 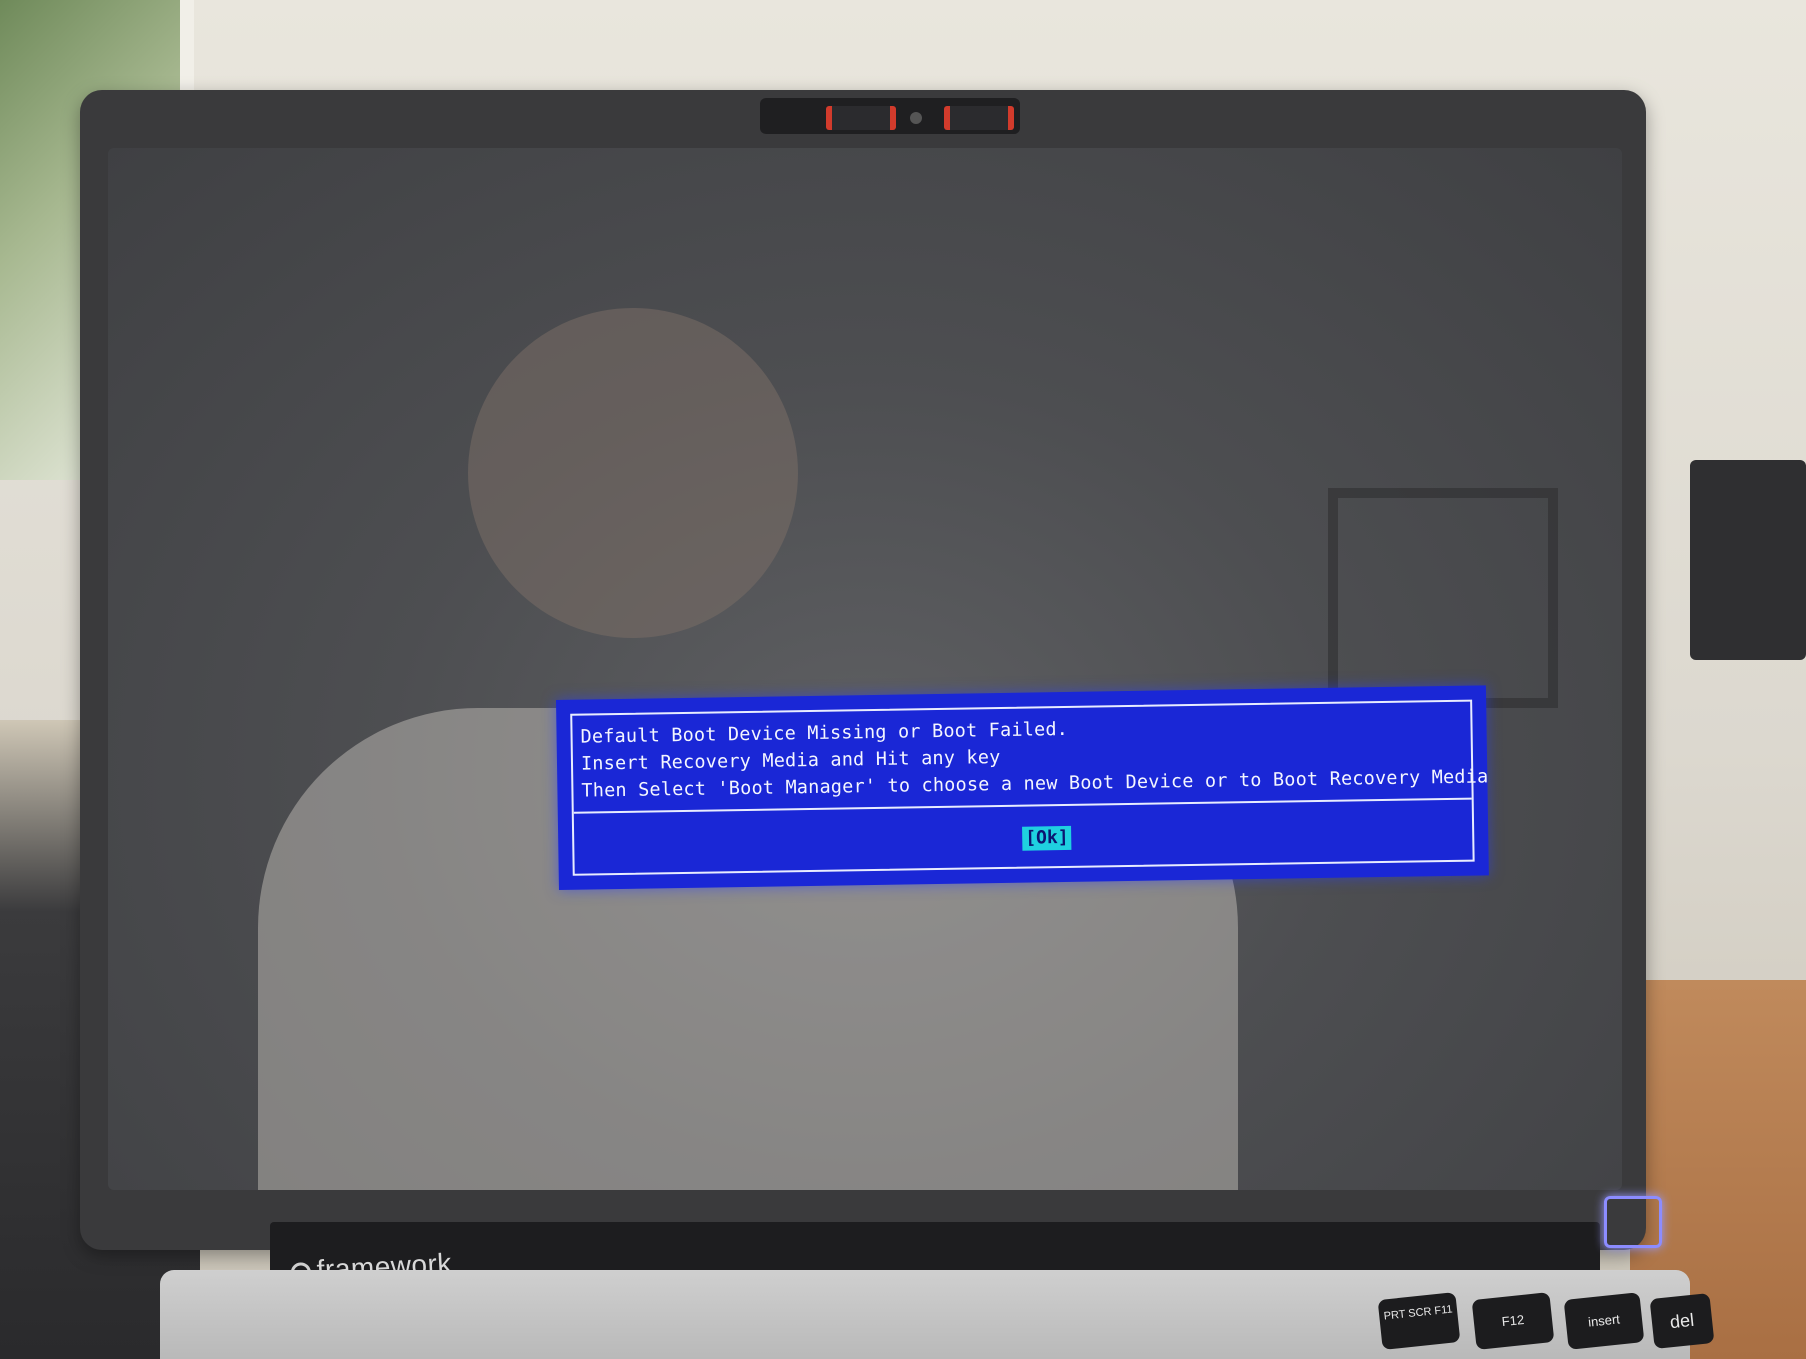 I want to click on camera-lens-icon, so click(x=916, y=118).